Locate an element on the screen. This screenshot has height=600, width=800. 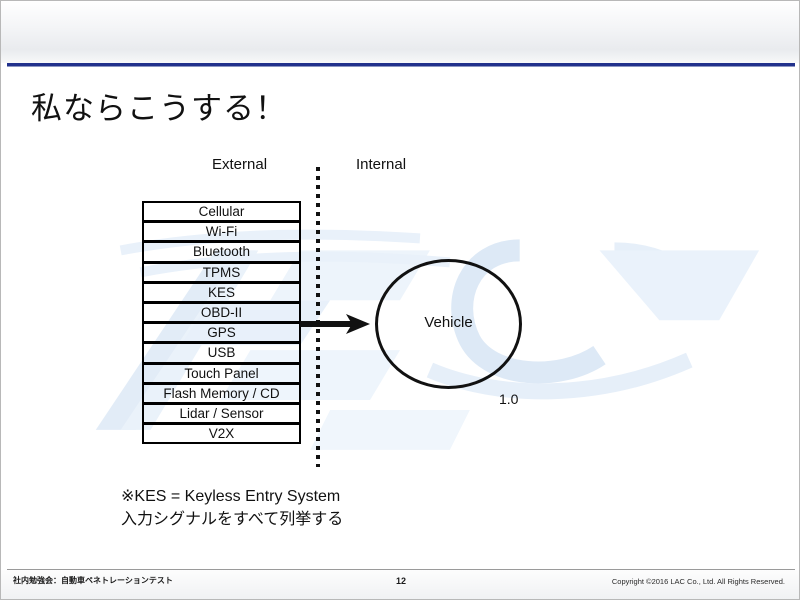
table-row: Touch Panel is located at coordinates (221, 373).